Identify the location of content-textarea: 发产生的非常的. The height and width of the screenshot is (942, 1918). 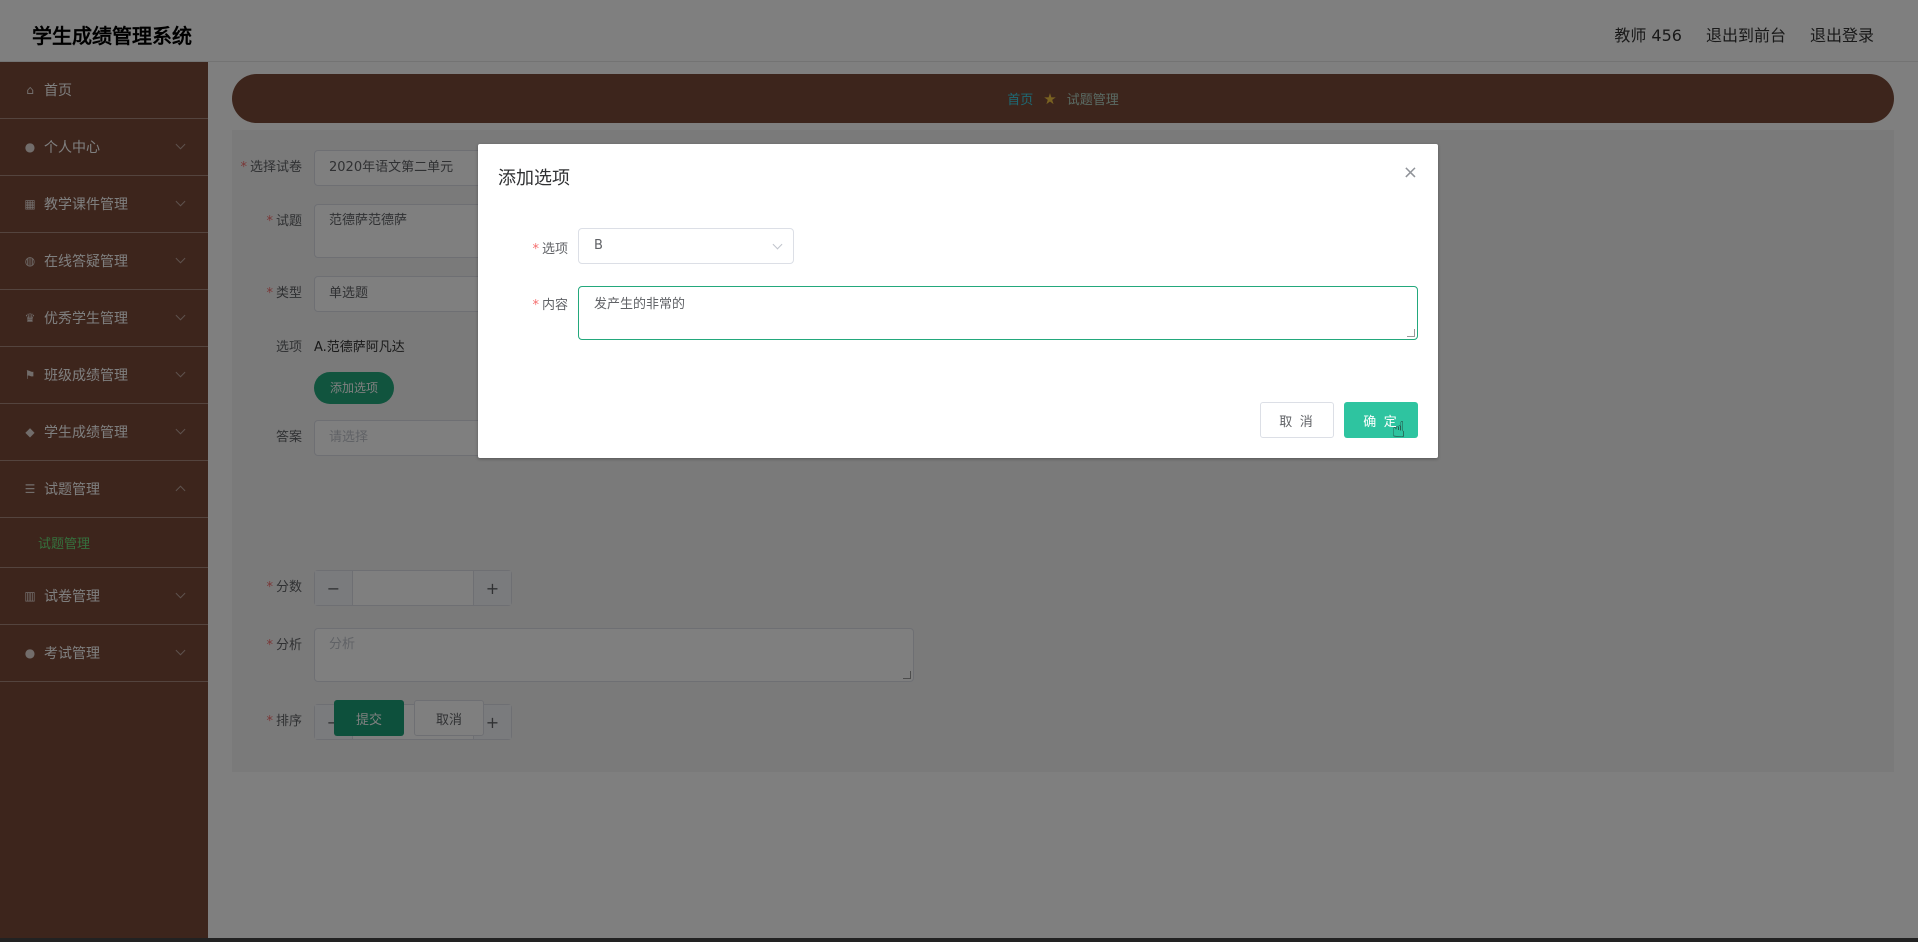
(998, 313).